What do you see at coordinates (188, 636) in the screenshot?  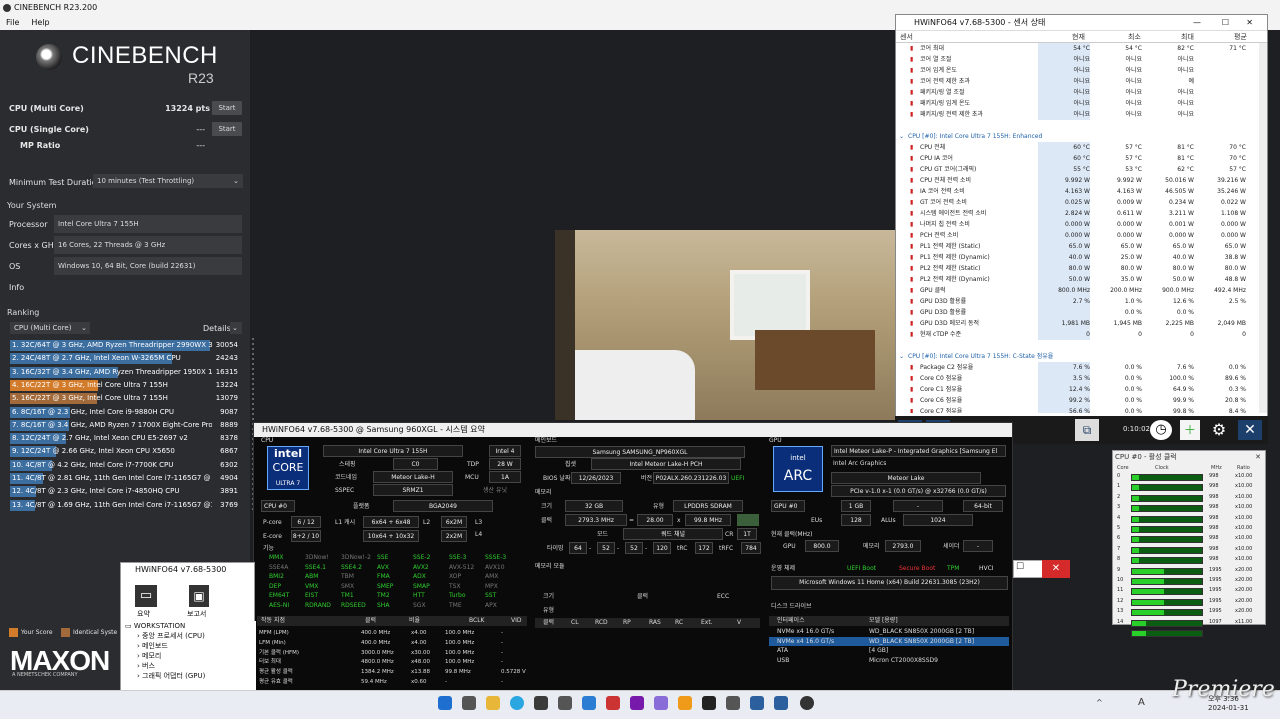 I see `tree-item-cpu: › 중앙 프로세서 (CPU)` at bounding box center [188, 636].